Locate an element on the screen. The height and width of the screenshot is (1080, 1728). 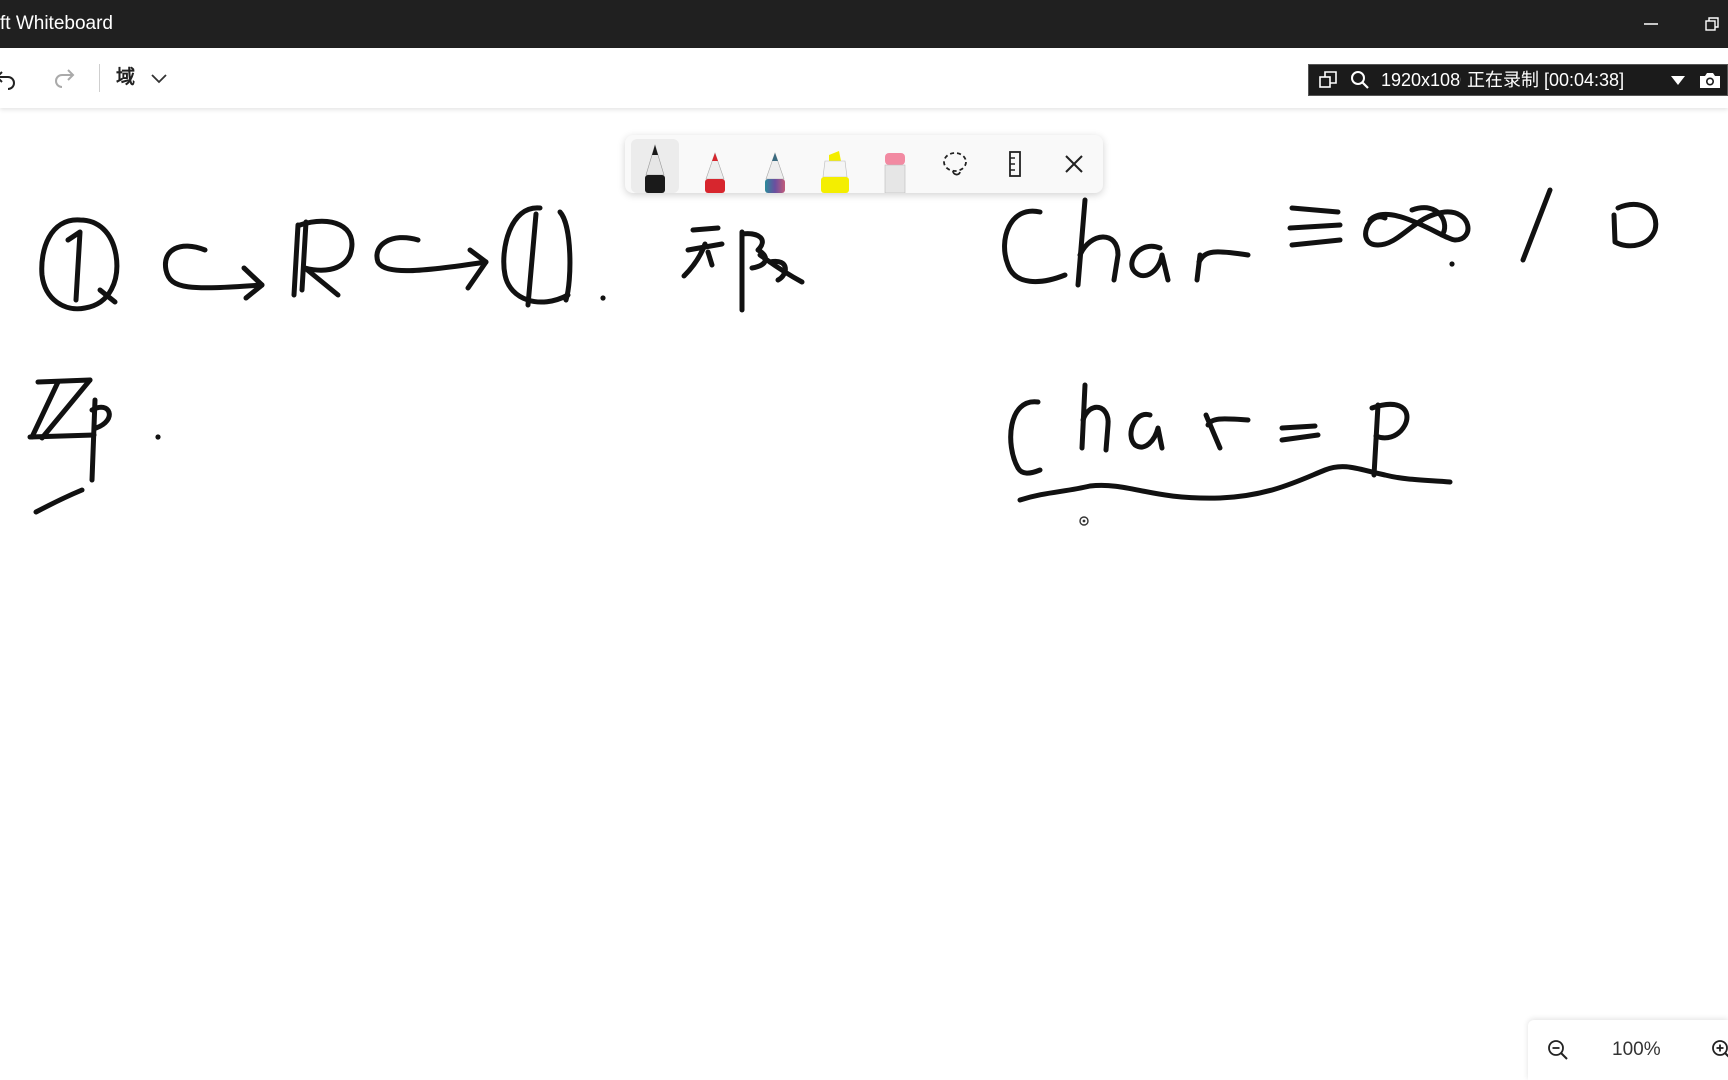
zoom-out-icon is located at coordinates (1558, 1050).